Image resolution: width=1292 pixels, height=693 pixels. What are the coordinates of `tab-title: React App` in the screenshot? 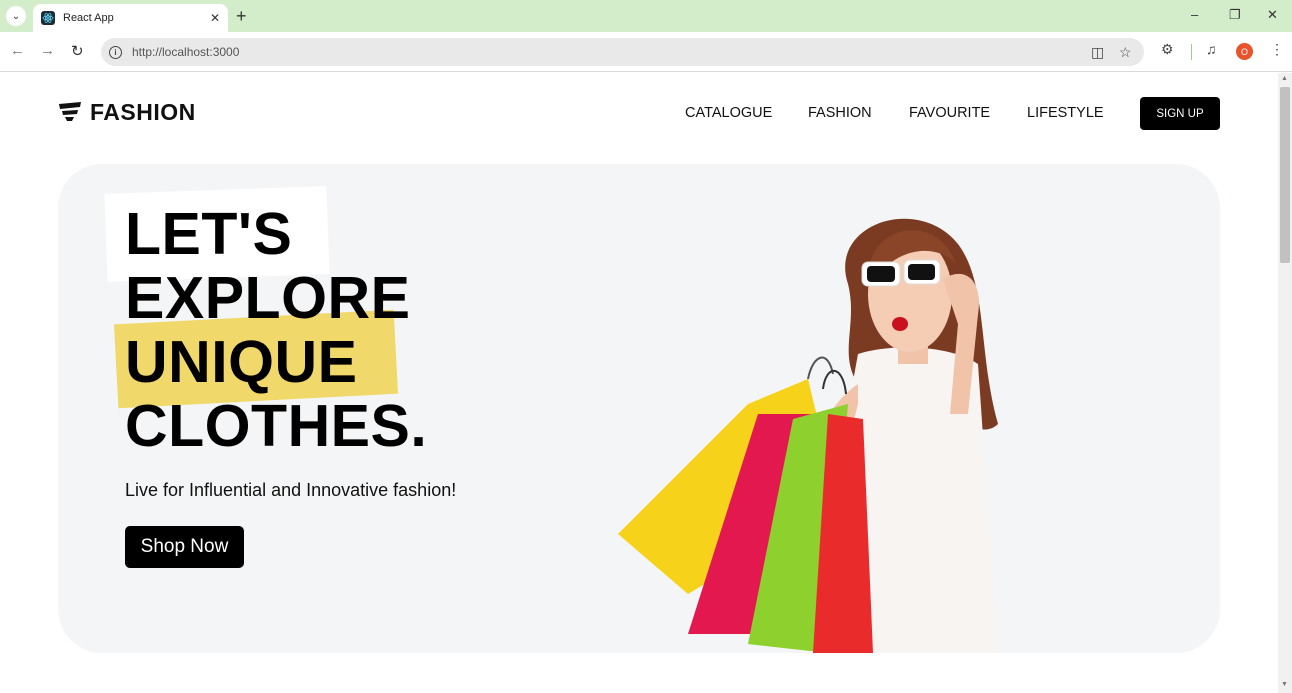 It's located at (88, 18).